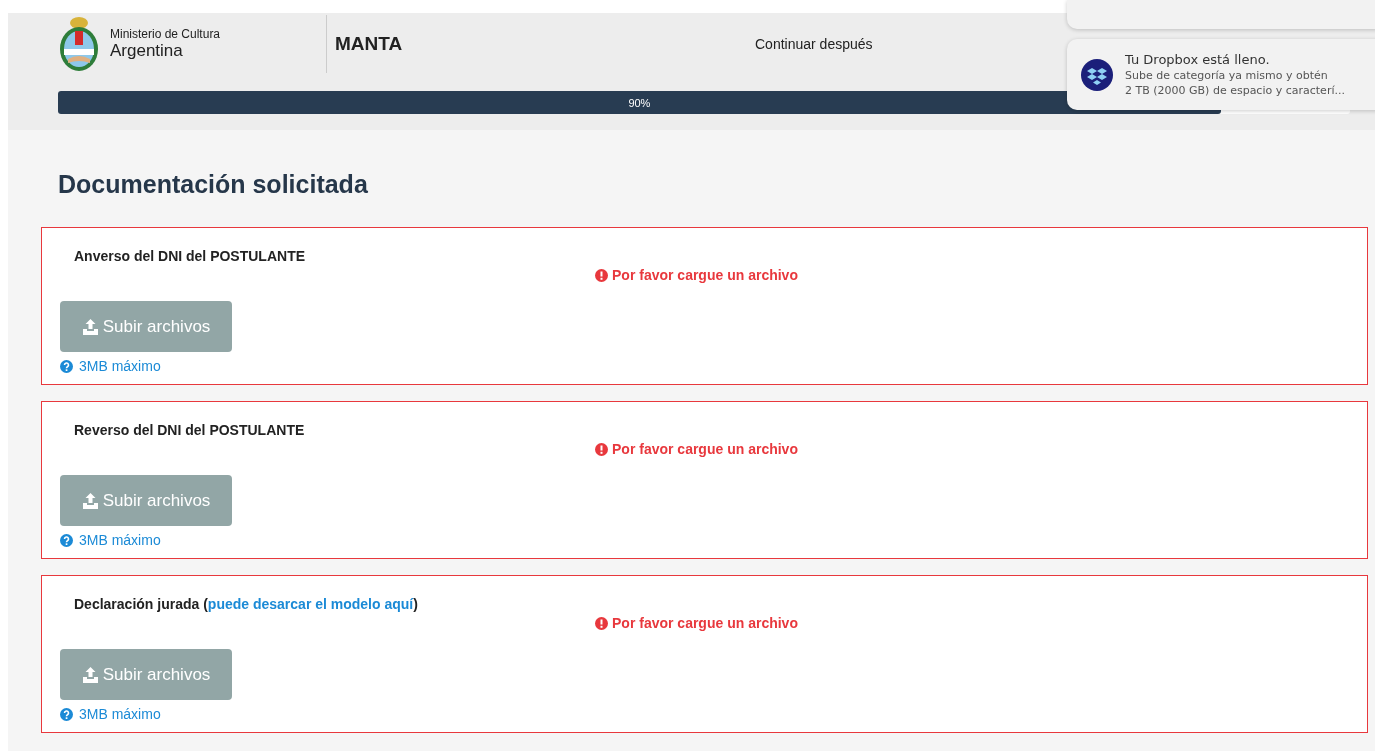 Image resolution: width=1375 pixels, height=751 pixels. Describe the element at coordinates (189, 430) in the screenshot. I see `document-label: Reverso del DNI del POSTULANTE` at that location.